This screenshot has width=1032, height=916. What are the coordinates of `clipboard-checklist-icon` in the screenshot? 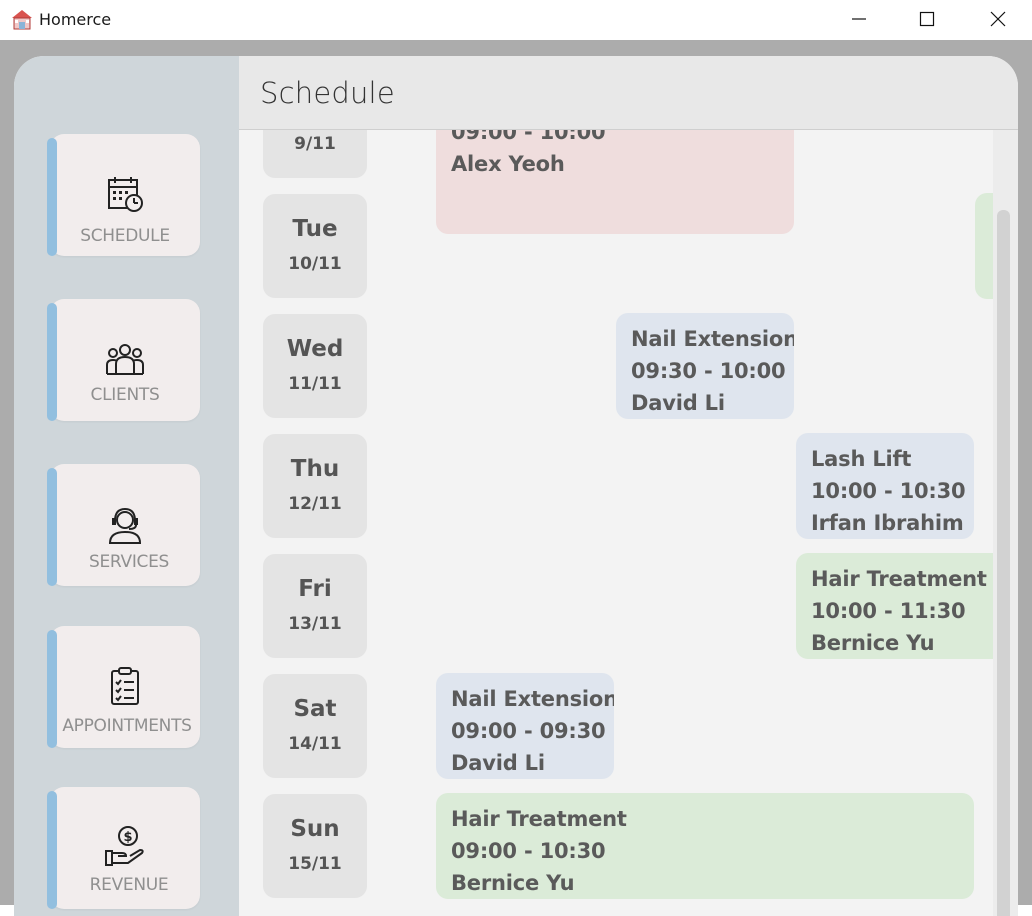 It's located at (125, 688).